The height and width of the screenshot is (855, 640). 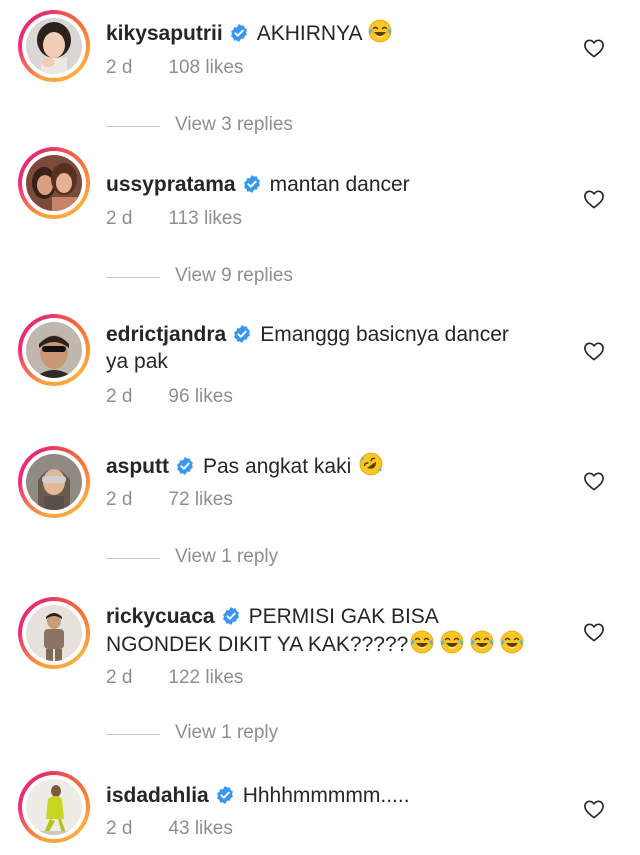 What do you see at coordinates (339, 184) in the screenshot?
I see `comment-text: mantan dancer` at bounding box center [339, 184].